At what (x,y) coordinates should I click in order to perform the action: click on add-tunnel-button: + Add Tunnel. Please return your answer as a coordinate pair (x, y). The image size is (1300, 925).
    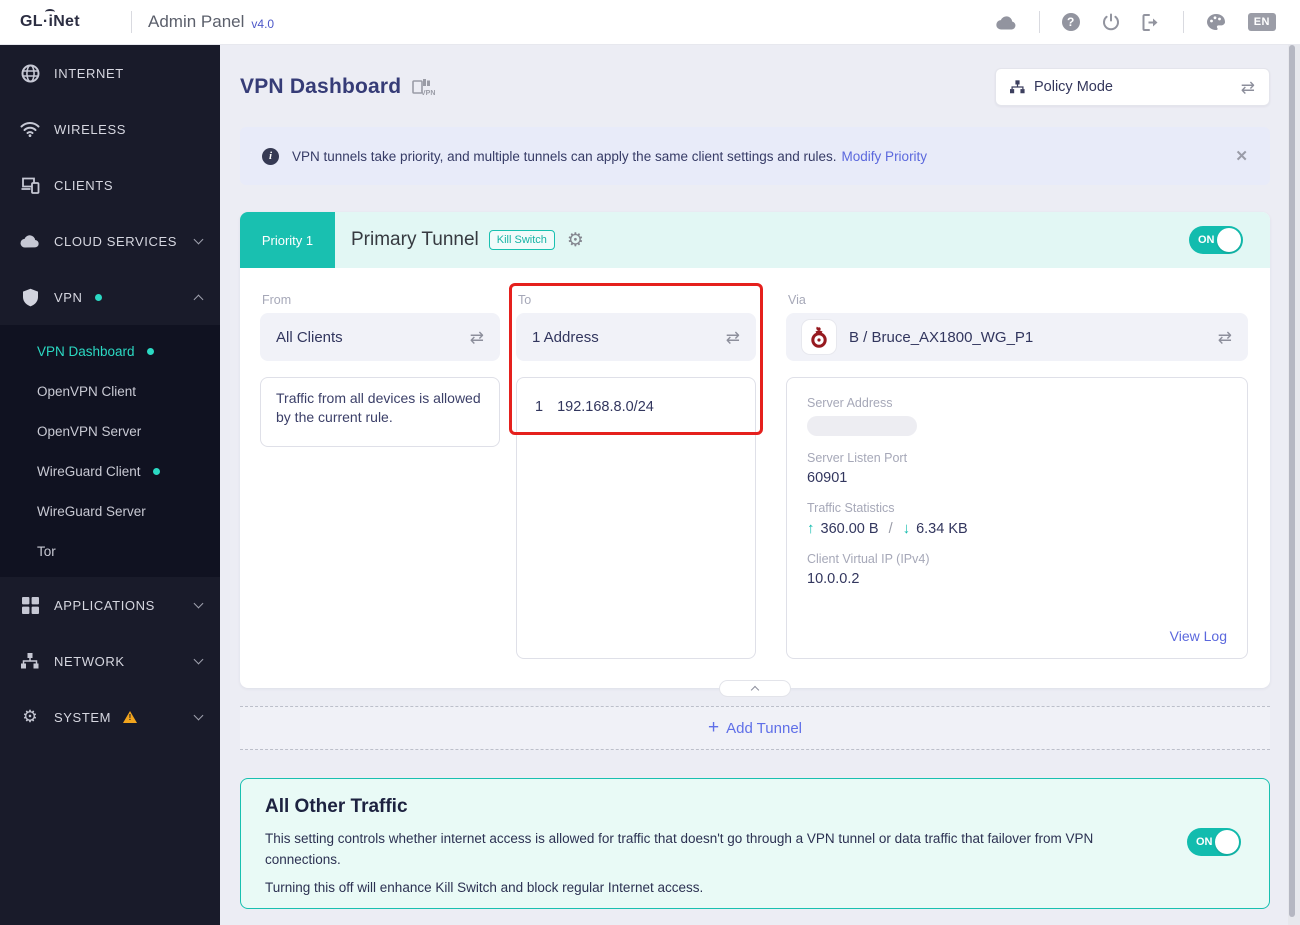
    Looking at the image, I should click on (755, 728).